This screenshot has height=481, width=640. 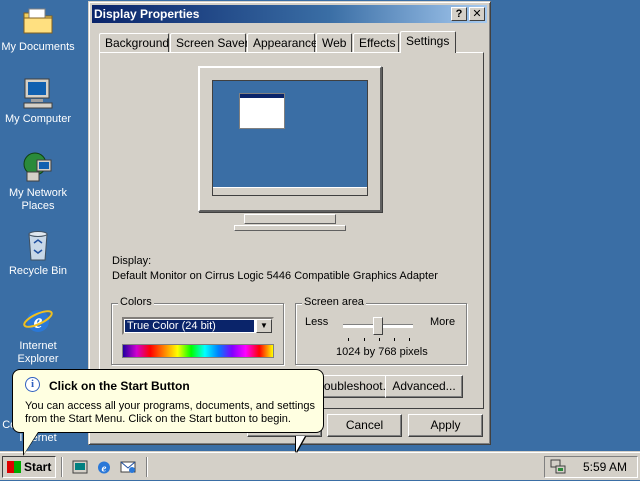 I want to click on clock: 5:59 AM, so click(x=605, y=467).